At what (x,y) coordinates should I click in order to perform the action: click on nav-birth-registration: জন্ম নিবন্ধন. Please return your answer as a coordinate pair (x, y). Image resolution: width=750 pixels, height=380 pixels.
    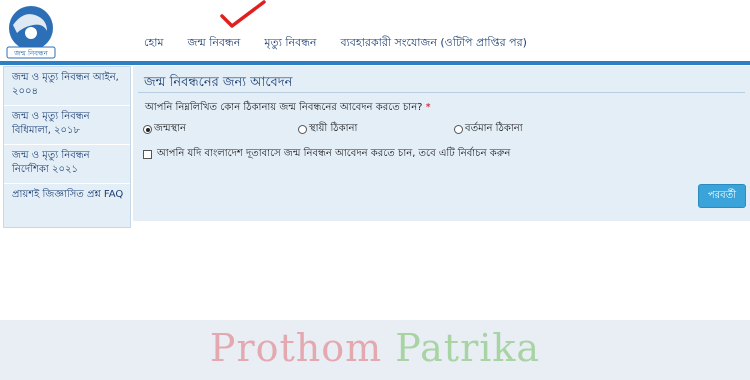
    Looking at the image, I should click on (214, 43).